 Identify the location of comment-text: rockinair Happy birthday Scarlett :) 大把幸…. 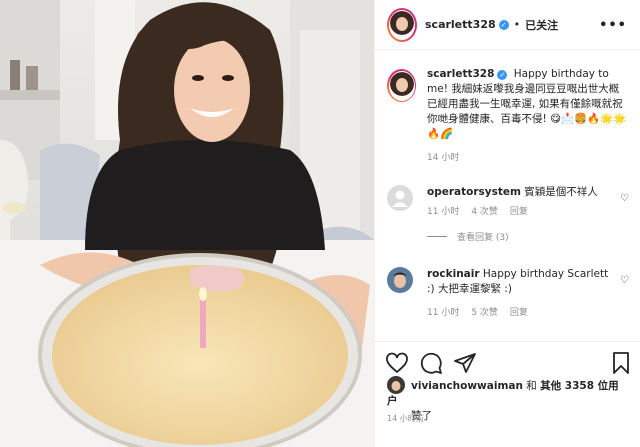
(522, 282).